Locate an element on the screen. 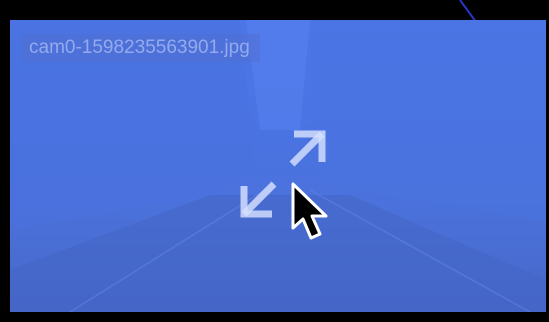 The height and width of the screenshot is (322, 549). filename-label: cam0-1598235563901.jpg is located at coordinates (140, 48).